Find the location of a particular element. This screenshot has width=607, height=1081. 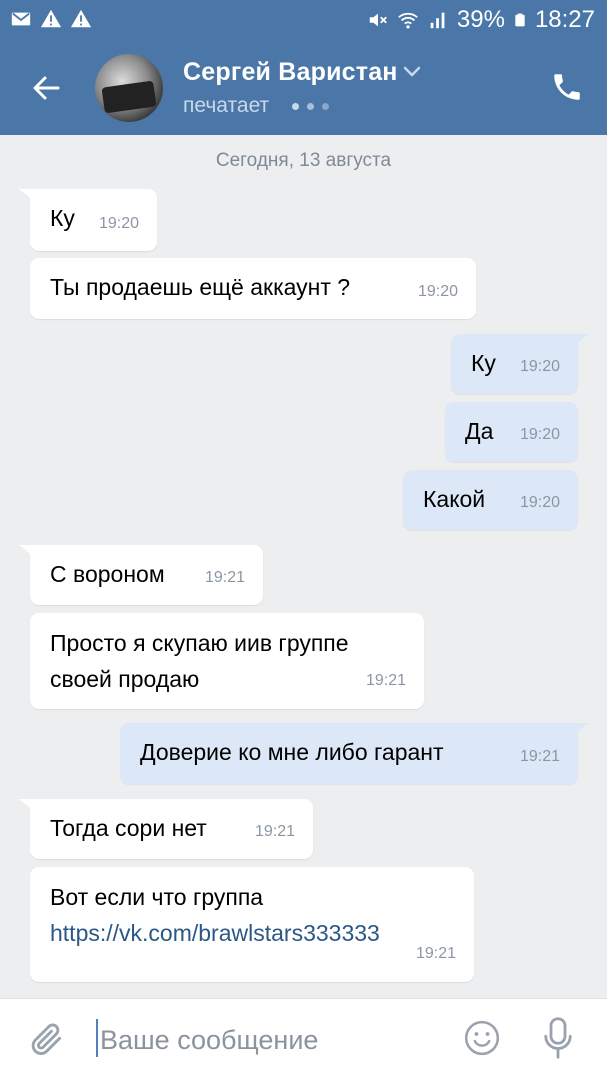

message-outgoing: Да 19:20 is located at coordinates (511, 432).